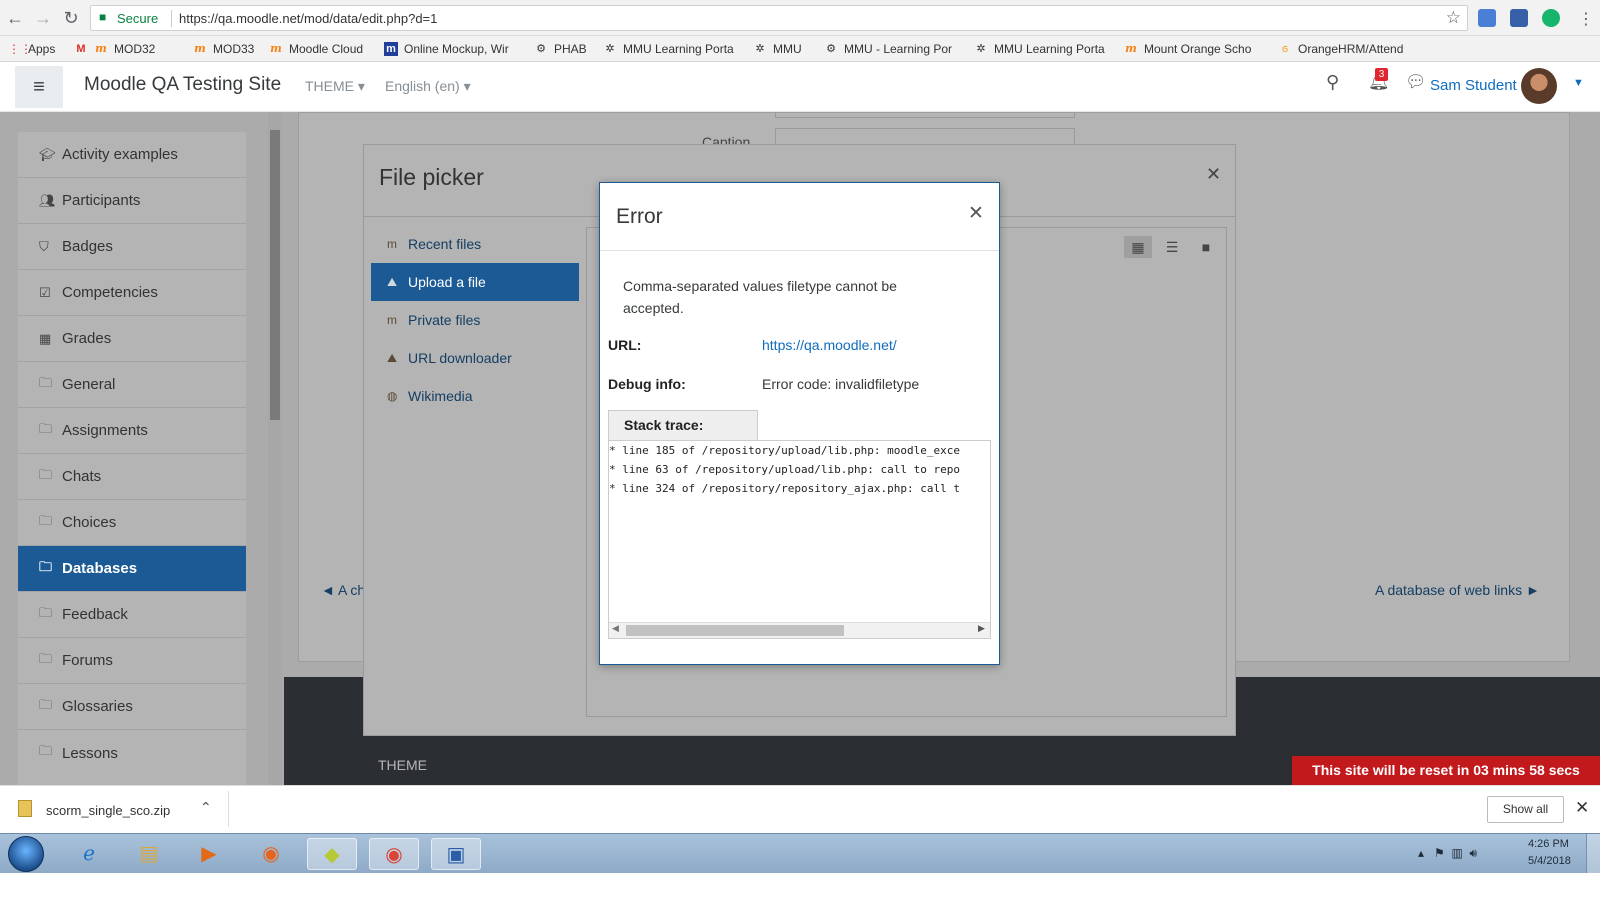 This screenshot has width=1600, height=900. What do you see at coordinates (132, 385) in the screenshot?
I see `nav-item-general: 🗀︎ General` at bounding box center [132, 385].